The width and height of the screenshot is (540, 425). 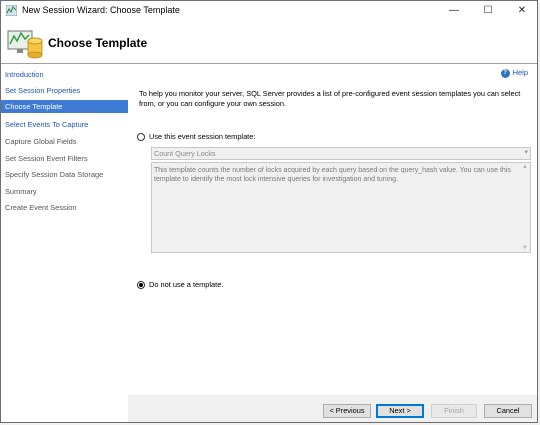 What do you see at coordinates (141, 137) in the screenshot?
I see `use-template-radio` at bounding box center [141, 137].